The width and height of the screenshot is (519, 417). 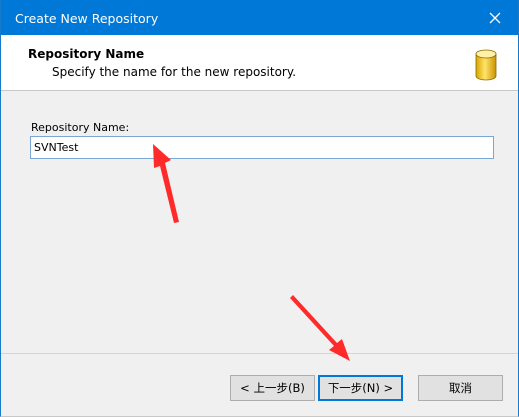 I want to click on arrow-annotation, so click(x=320, y=328).